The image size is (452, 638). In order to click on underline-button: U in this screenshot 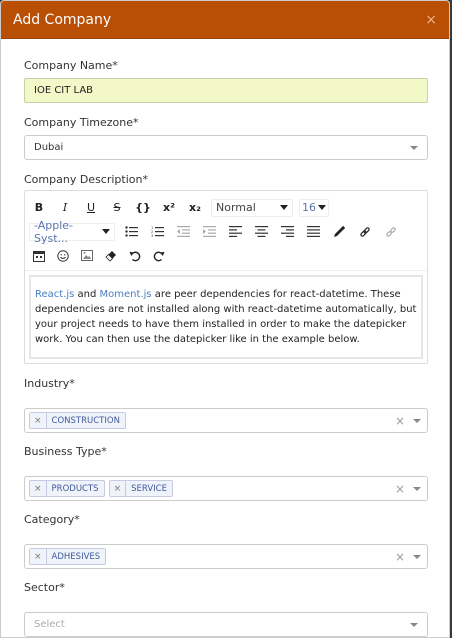, I will do `click(91, 208)`.